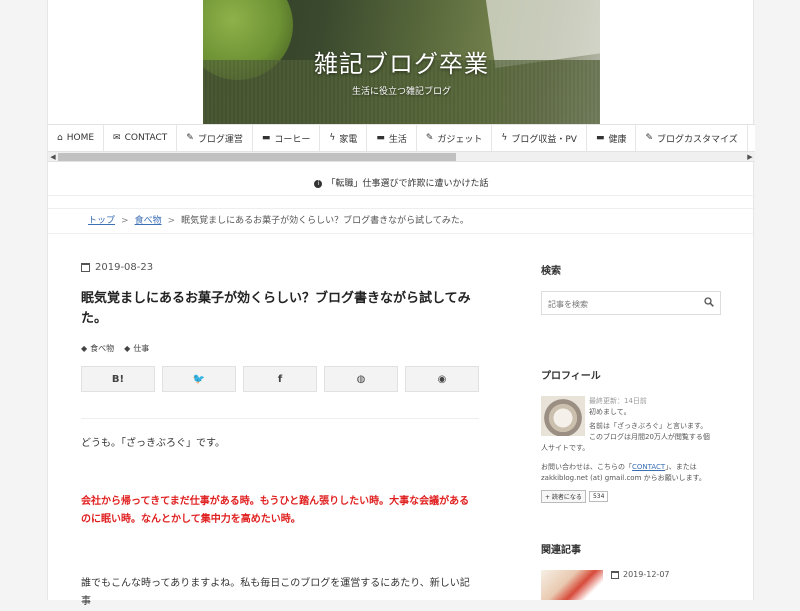  What do you see at coordinates (102, 348) in the screenshot?
I see `tag-label: 食べ物` at bounding box center [102, 348].